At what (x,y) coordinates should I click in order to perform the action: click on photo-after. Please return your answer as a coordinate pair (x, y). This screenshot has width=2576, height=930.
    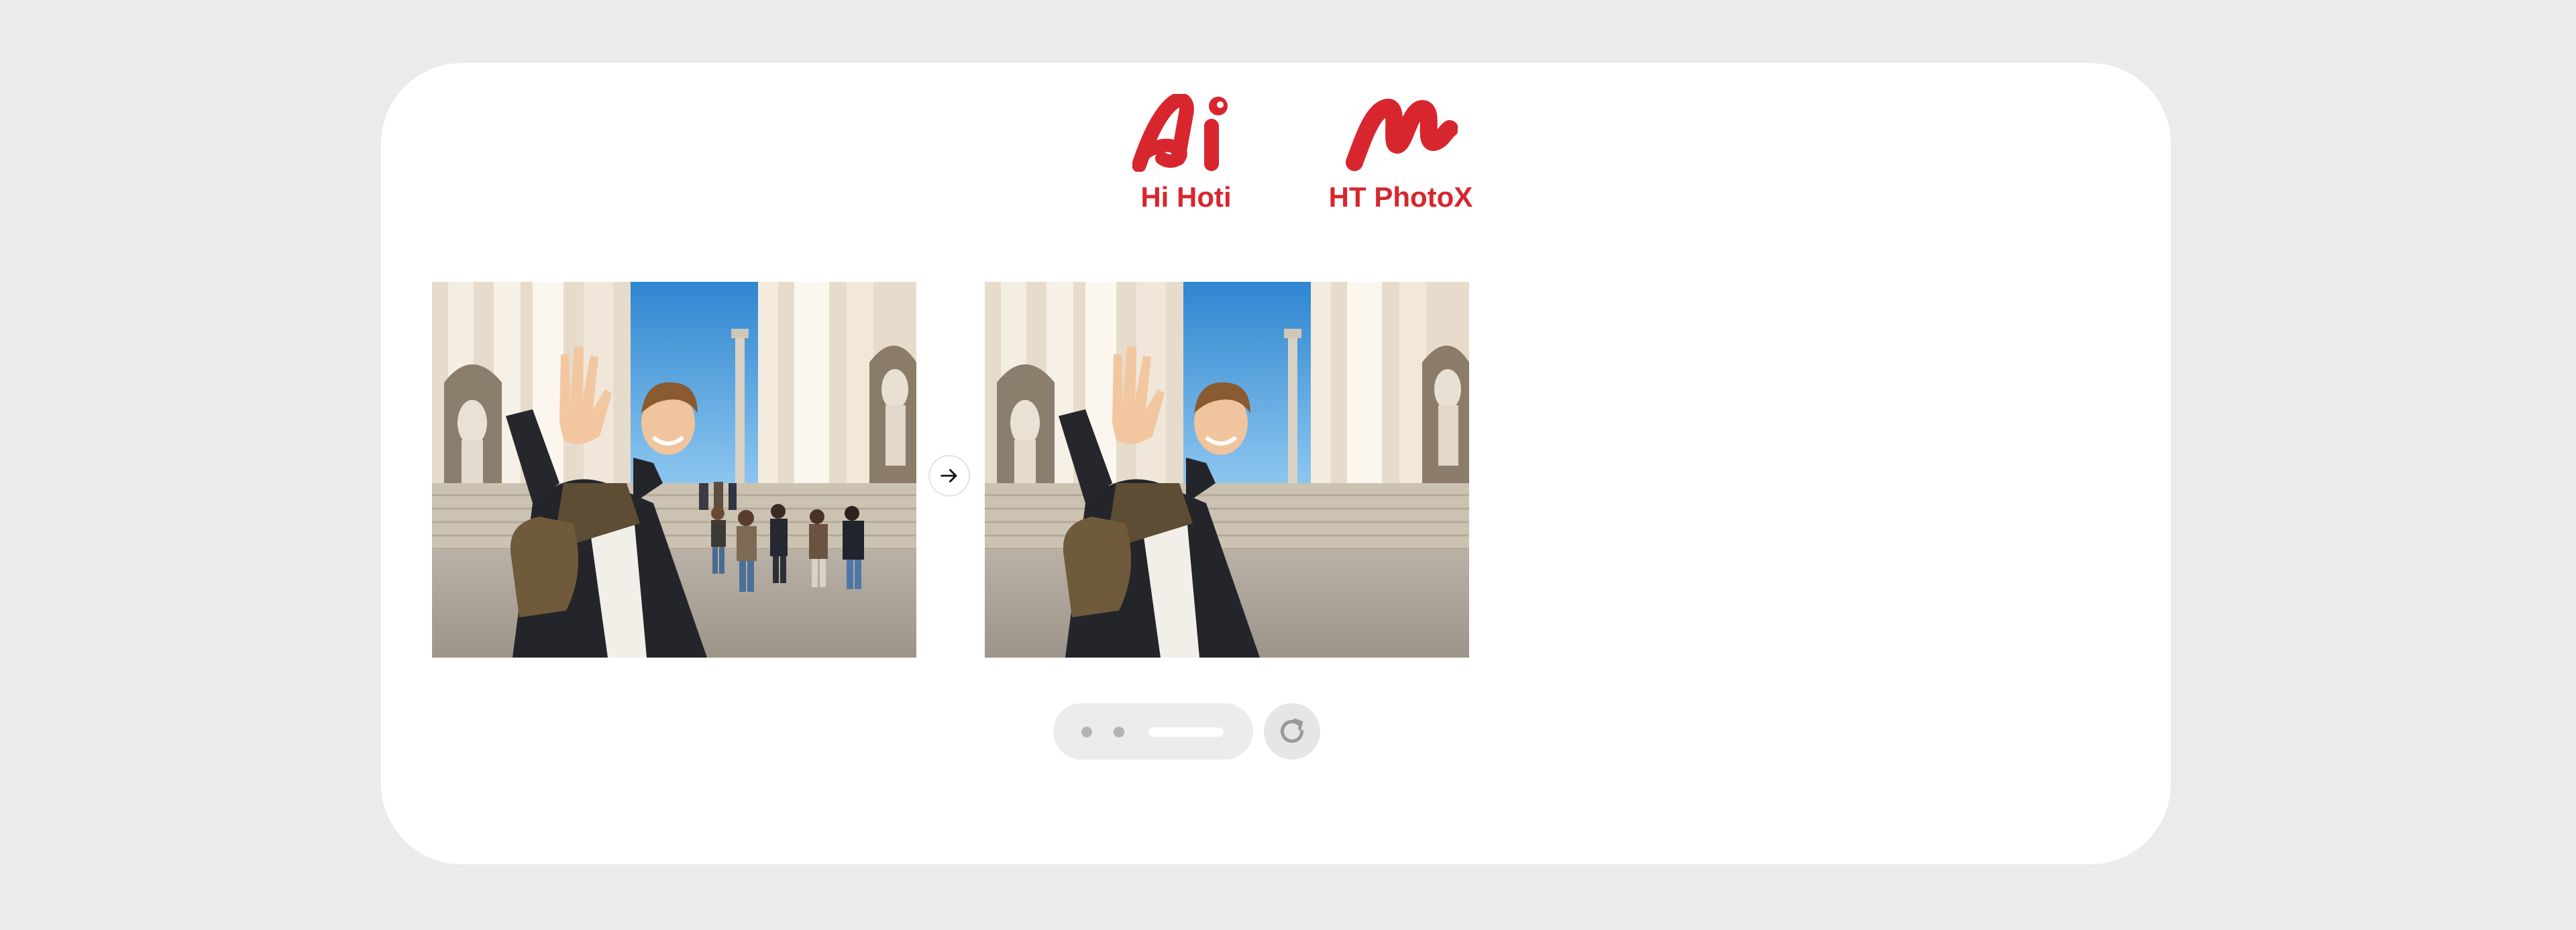
    Looking at the image, I should click on (1227, 470).